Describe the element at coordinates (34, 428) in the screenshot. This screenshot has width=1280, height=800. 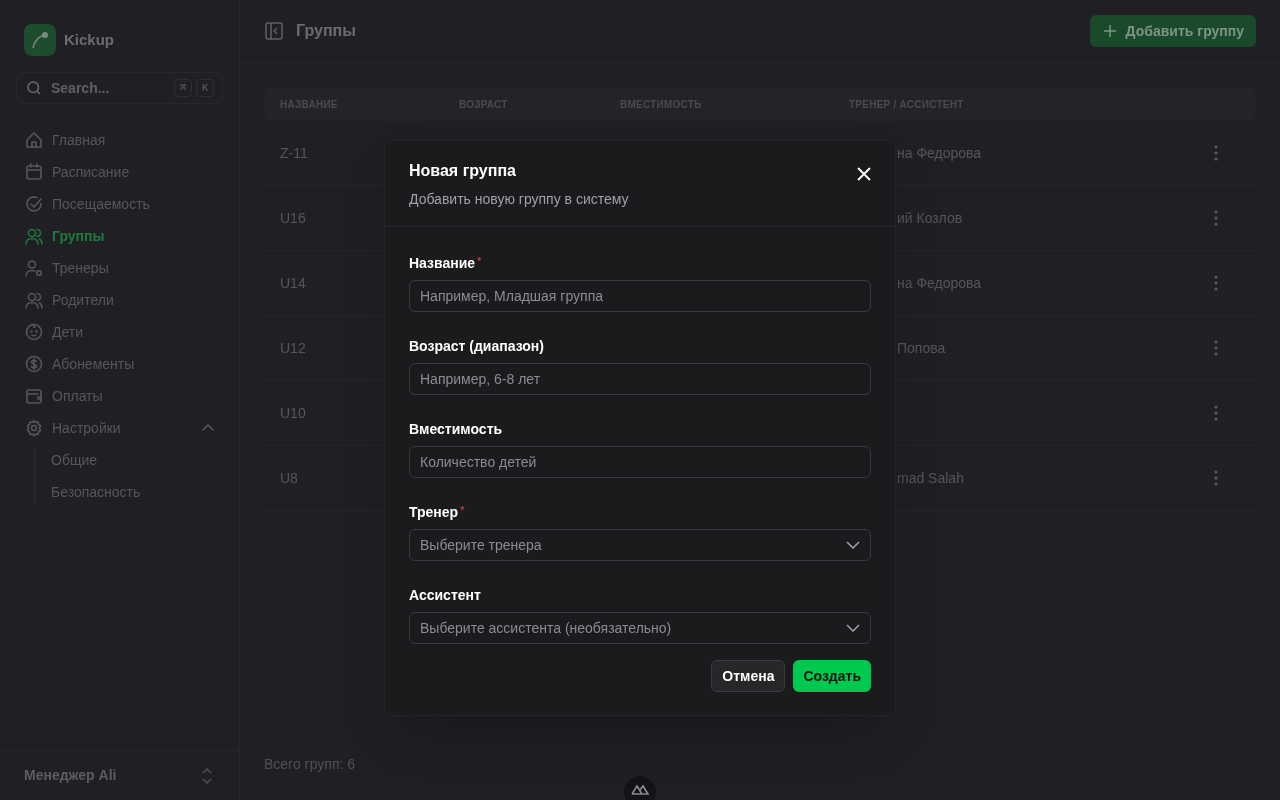
I see `settings-icon` at that location.